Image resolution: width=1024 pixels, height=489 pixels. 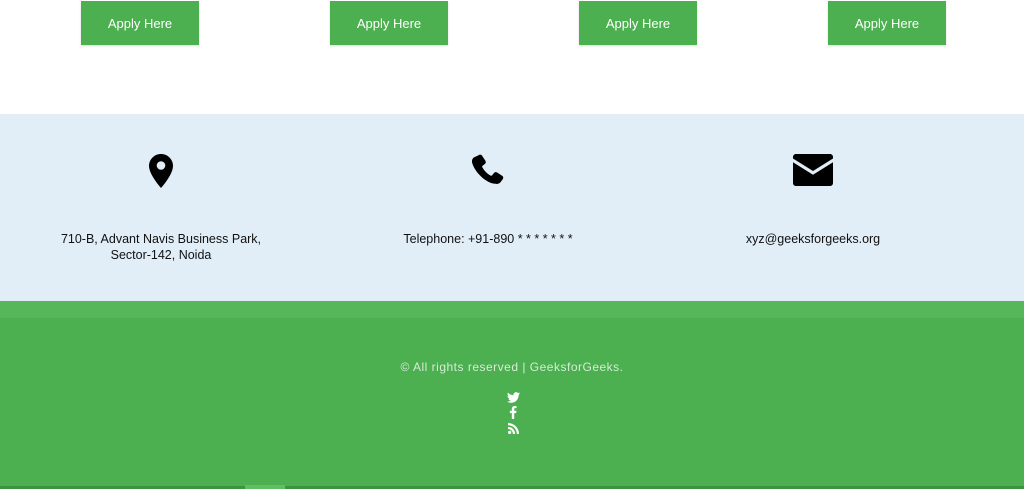 I want to click on facebook-icon, so click(x=513, y=412).